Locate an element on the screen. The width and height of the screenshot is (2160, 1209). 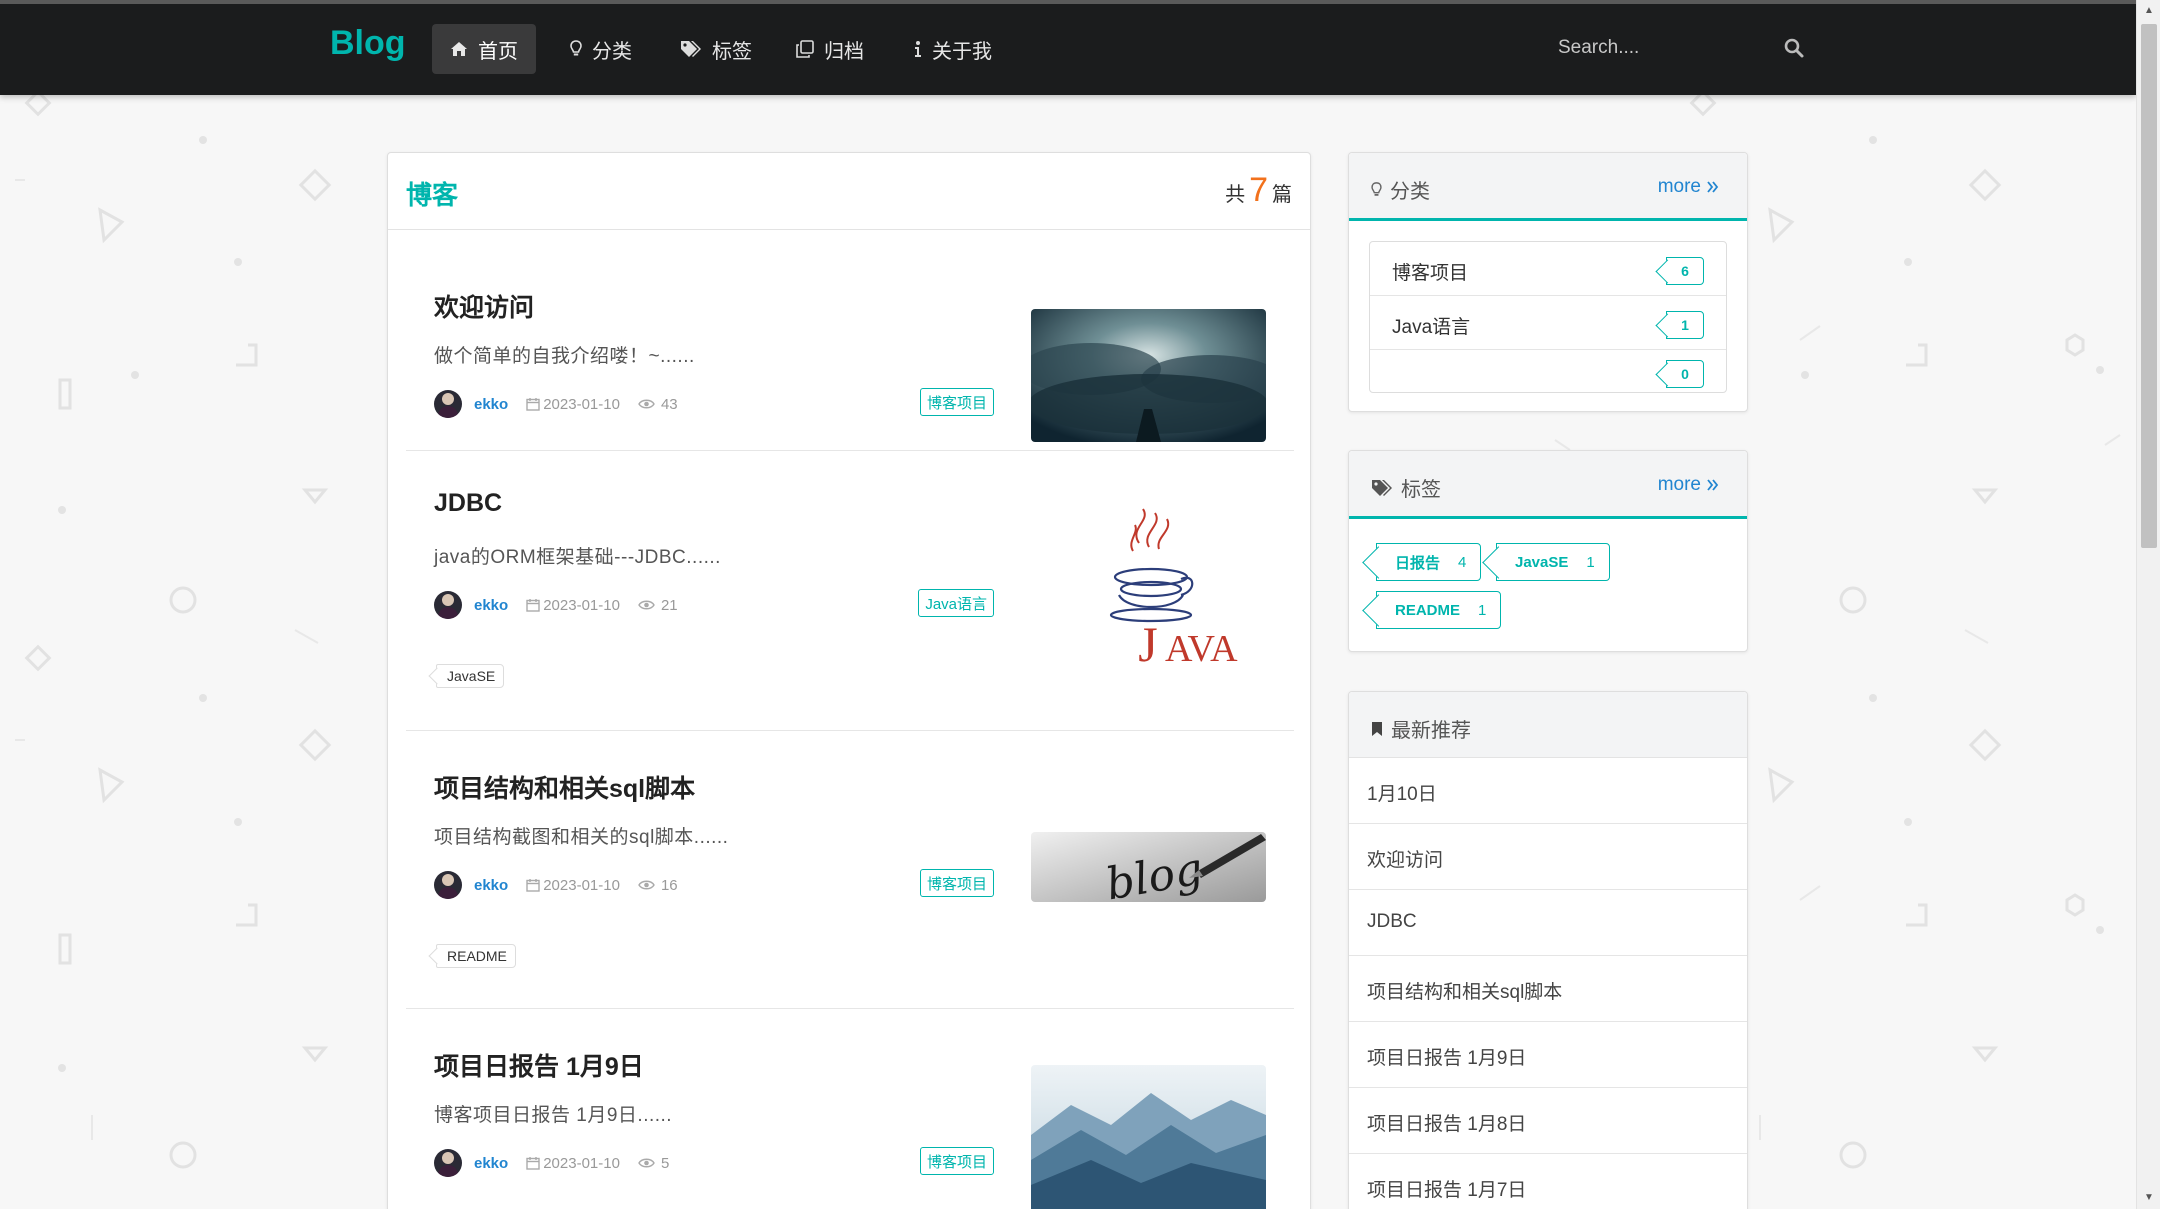
tag-chip: 日报告 4 is located at coordinates (1429, 562).